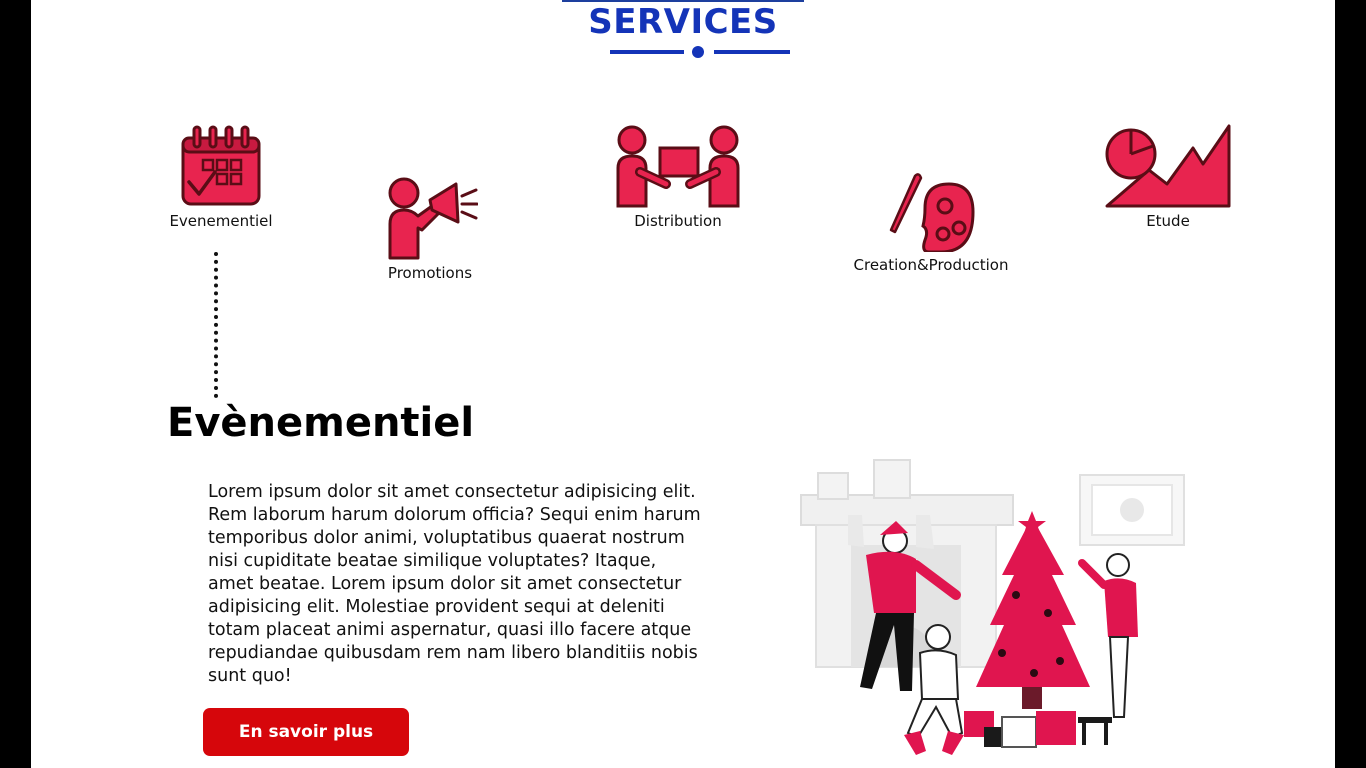 This screenshot has height=768, width=1366. What do you see at coordinates (1168, 221) in the screenshot?
I see `service-label: Etude` at bounding box center [1168, 221].